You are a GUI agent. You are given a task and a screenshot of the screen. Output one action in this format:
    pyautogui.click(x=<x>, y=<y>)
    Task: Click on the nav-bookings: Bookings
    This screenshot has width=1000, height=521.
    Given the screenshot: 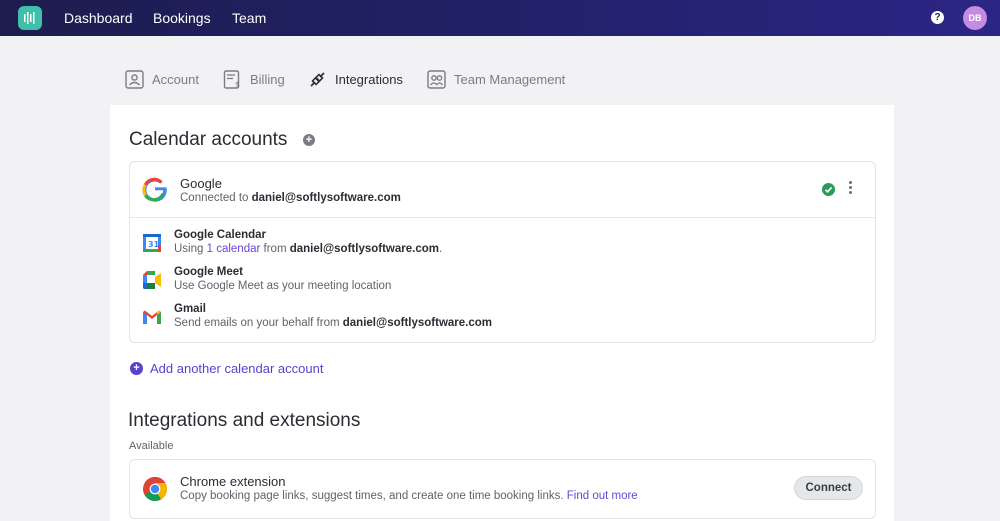 What is the action you would take?
    pyautogui.click(x=182, y=18)
    